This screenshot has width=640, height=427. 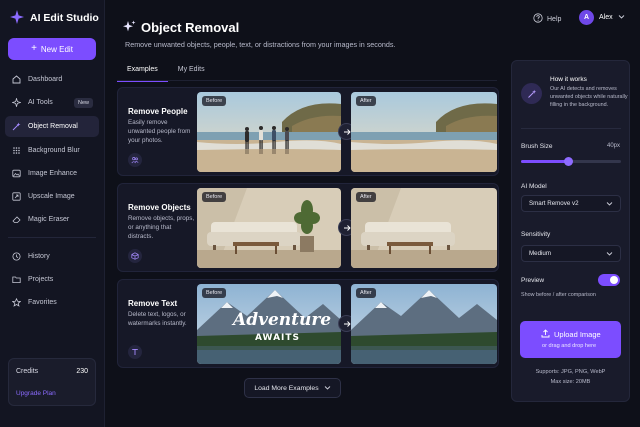 I want to click on sidebar-item-label: Background Blur, so click(x=54, y=150).